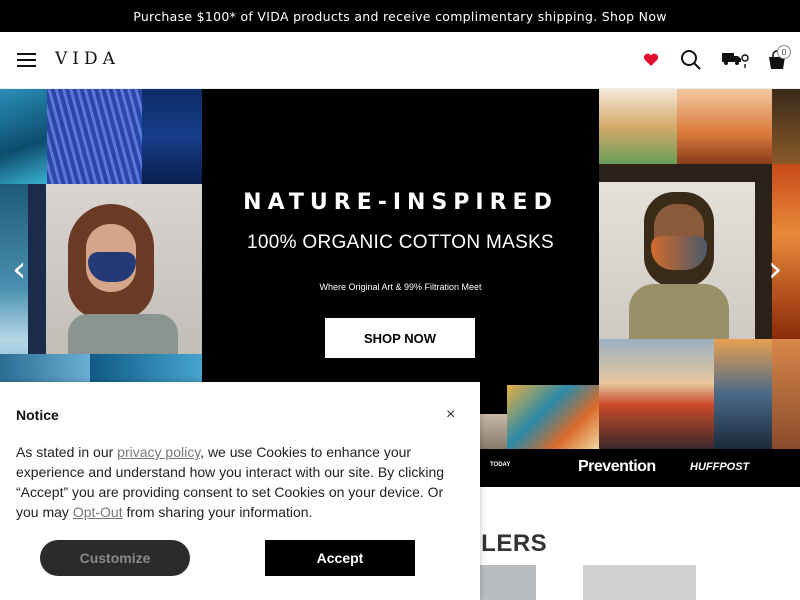 The image size is (800, 600). Describe the element at coordinates (400, 287) in the screenshot. I see `hero-tagline: Where Original Art & 99% Filtration Meet` at that location.